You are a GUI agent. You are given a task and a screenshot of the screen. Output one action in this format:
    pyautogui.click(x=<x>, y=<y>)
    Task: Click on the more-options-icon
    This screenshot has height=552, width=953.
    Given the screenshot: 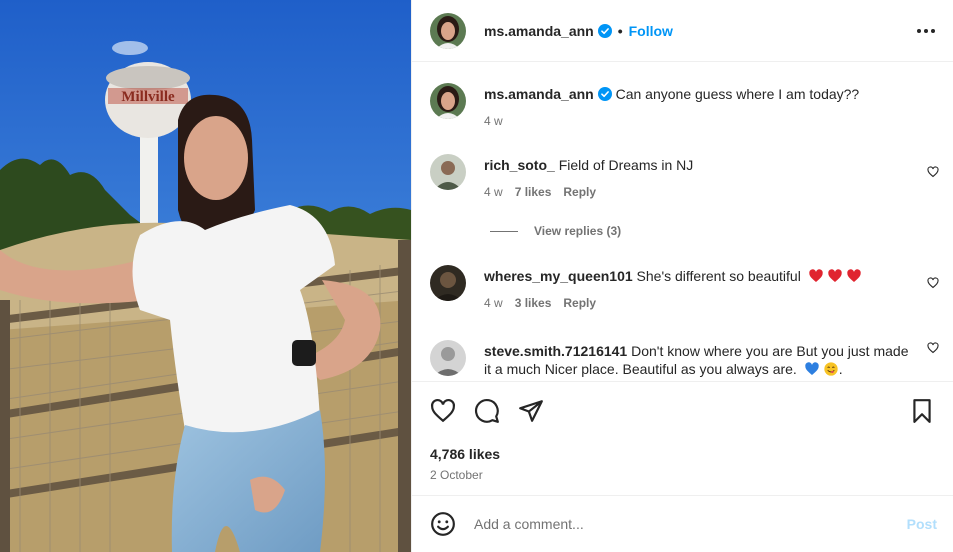 What is the action you would take?
    pyautogui.click(x=926, y=31)
    